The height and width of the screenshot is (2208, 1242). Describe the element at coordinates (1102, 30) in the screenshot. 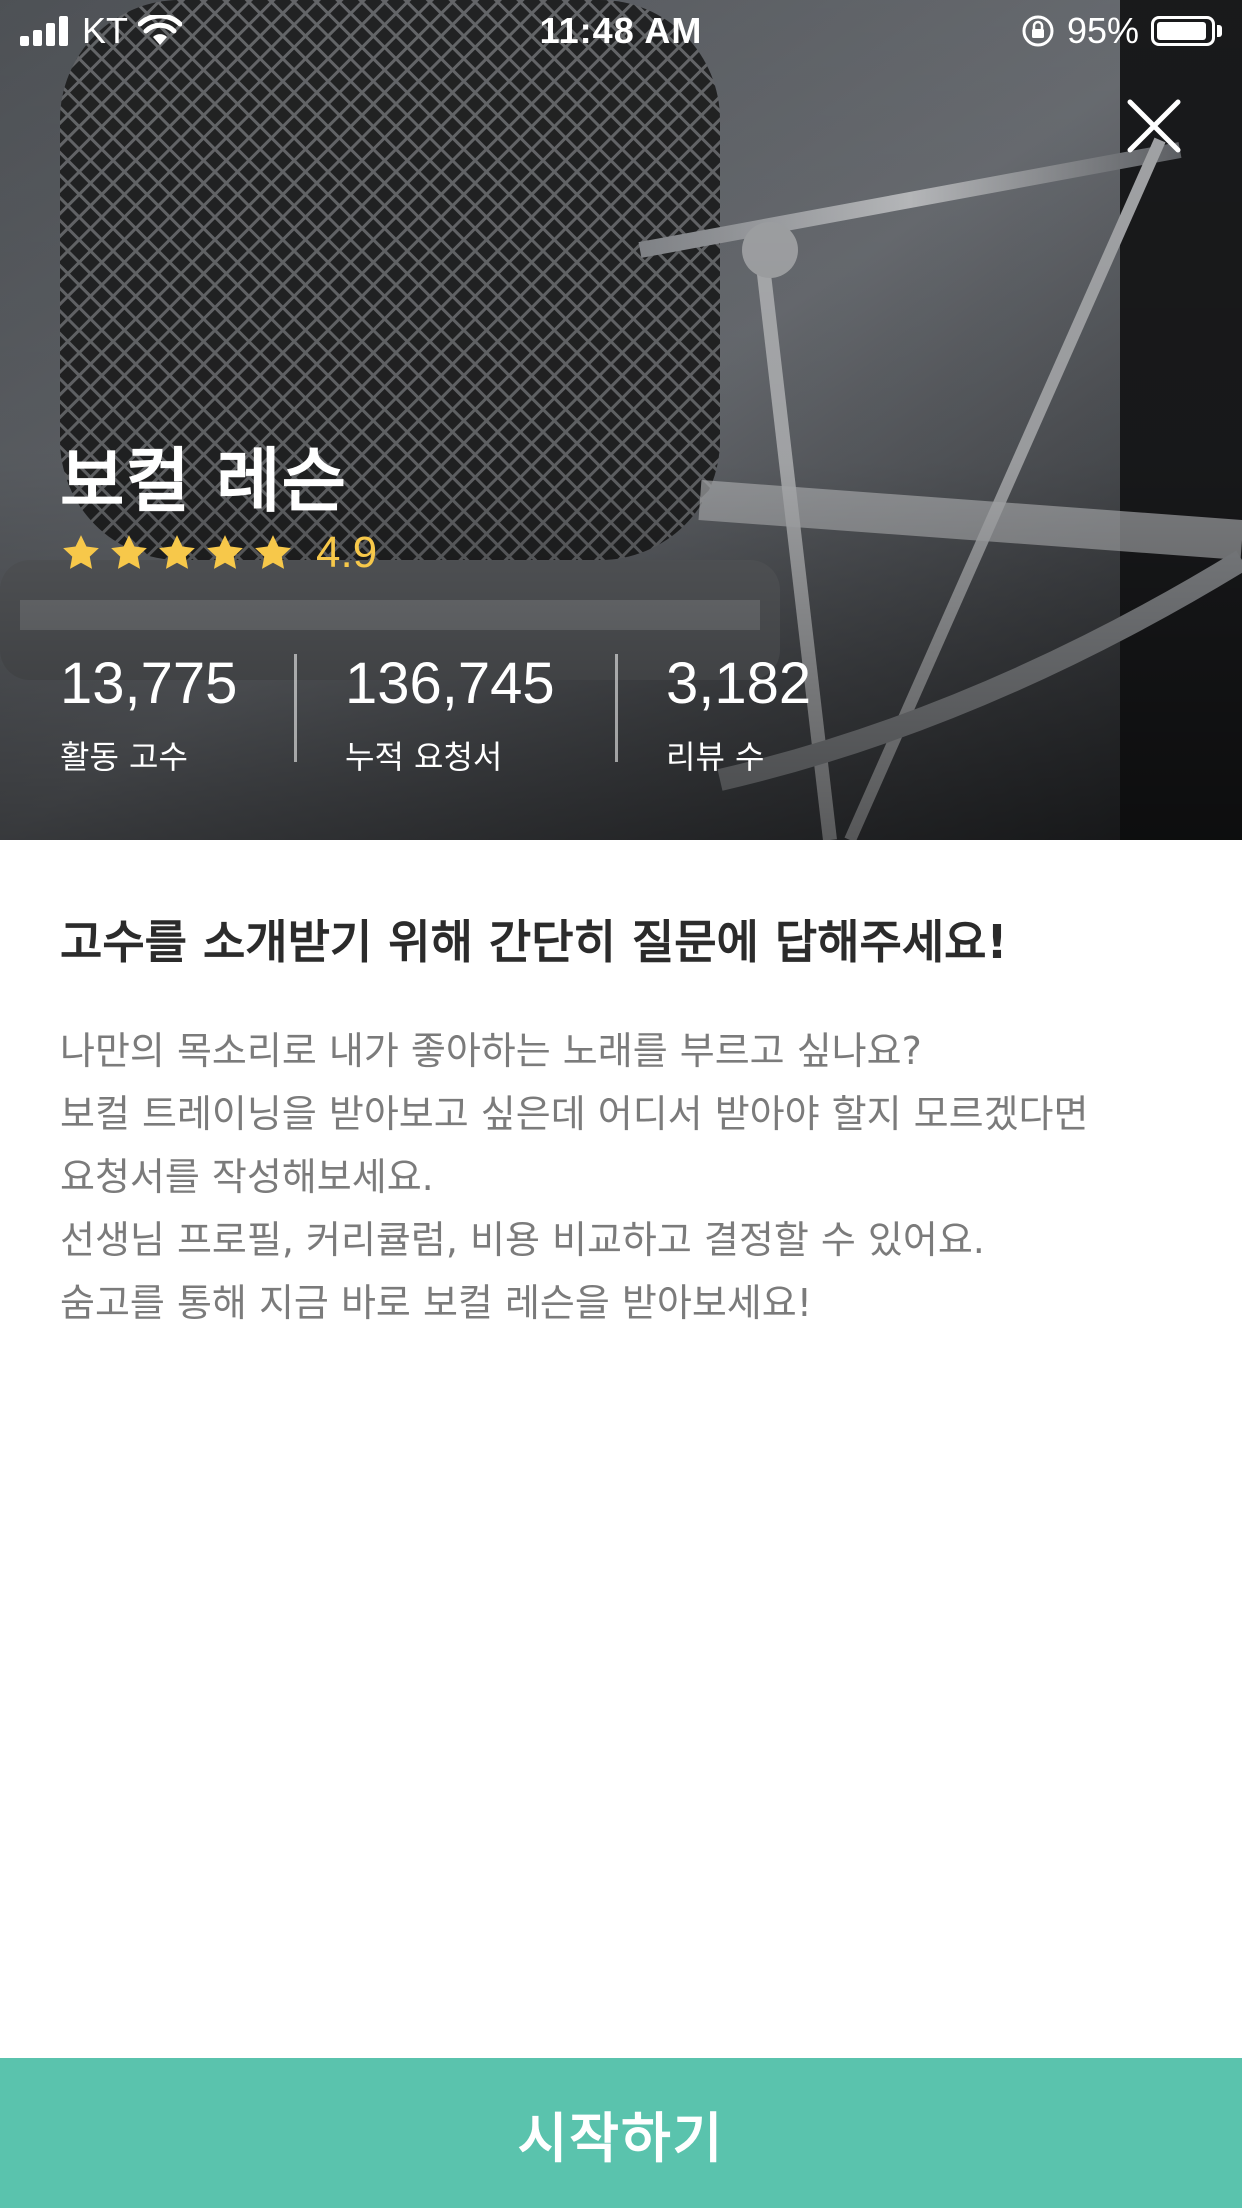

I see `battery-percent: 95%` at that location.